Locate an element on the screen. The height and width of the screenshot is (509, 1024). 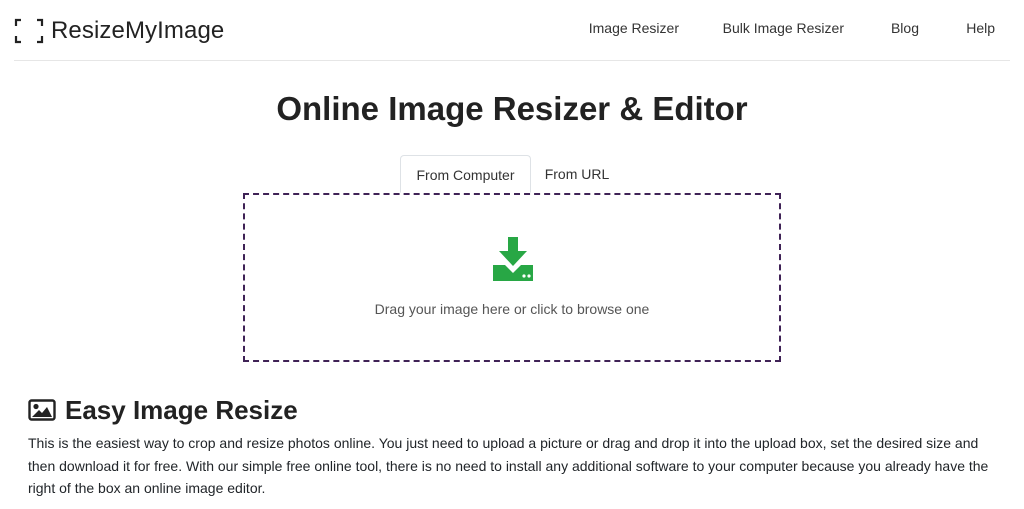
page-title: Online Image Resizer & Editor is located at coordinates (512, 108).